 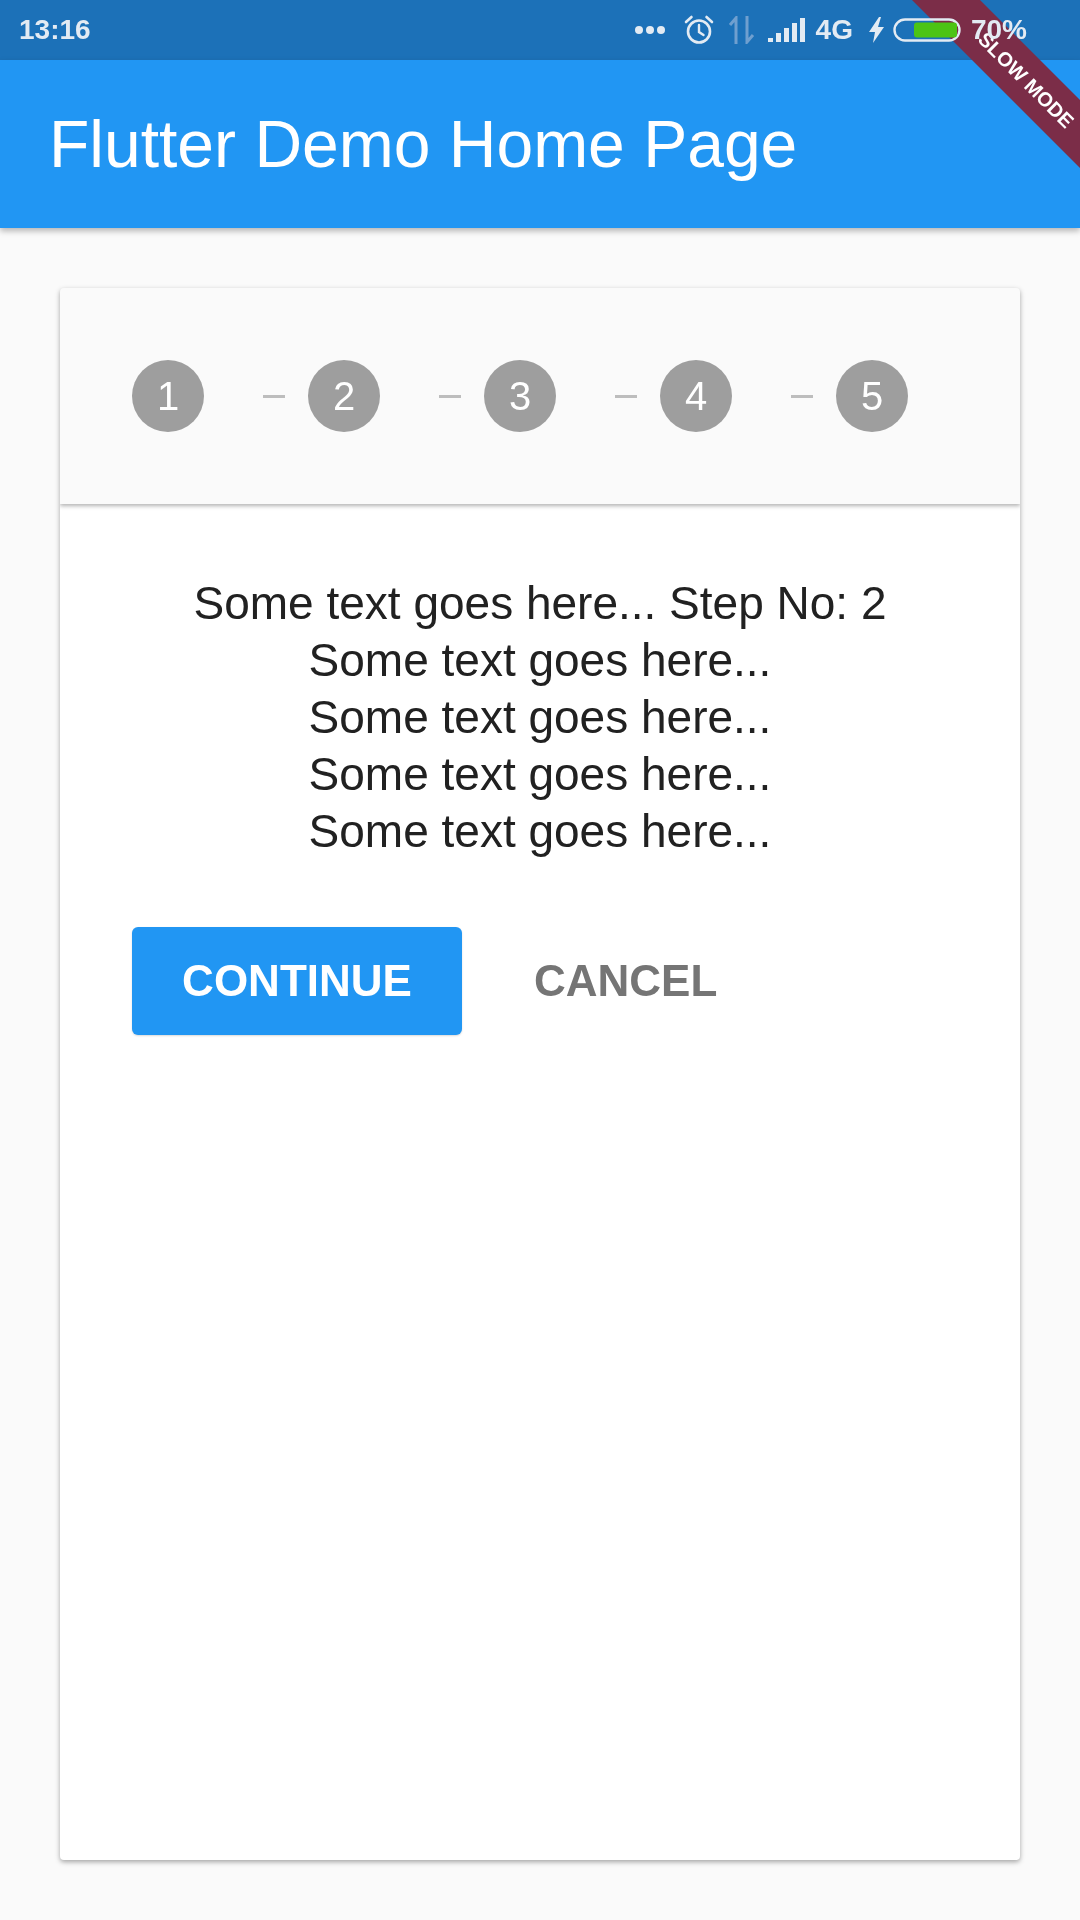 I want to click on more-dots-icon, so click(x=649, y=30).